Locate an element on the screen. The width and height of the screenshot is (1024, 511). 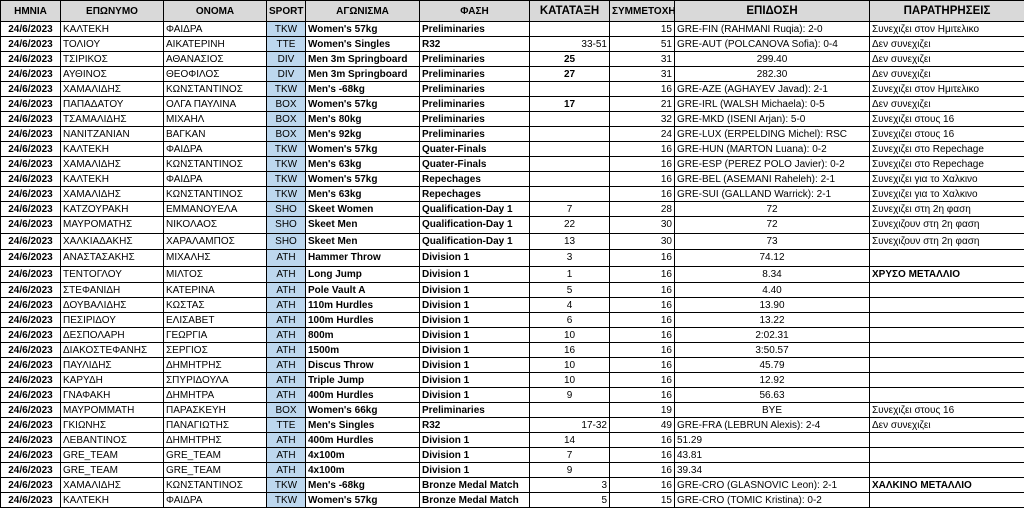
cell-surname: ΠΕΣΙΡΙΔΟΥ is located at coordinates (112, 320).